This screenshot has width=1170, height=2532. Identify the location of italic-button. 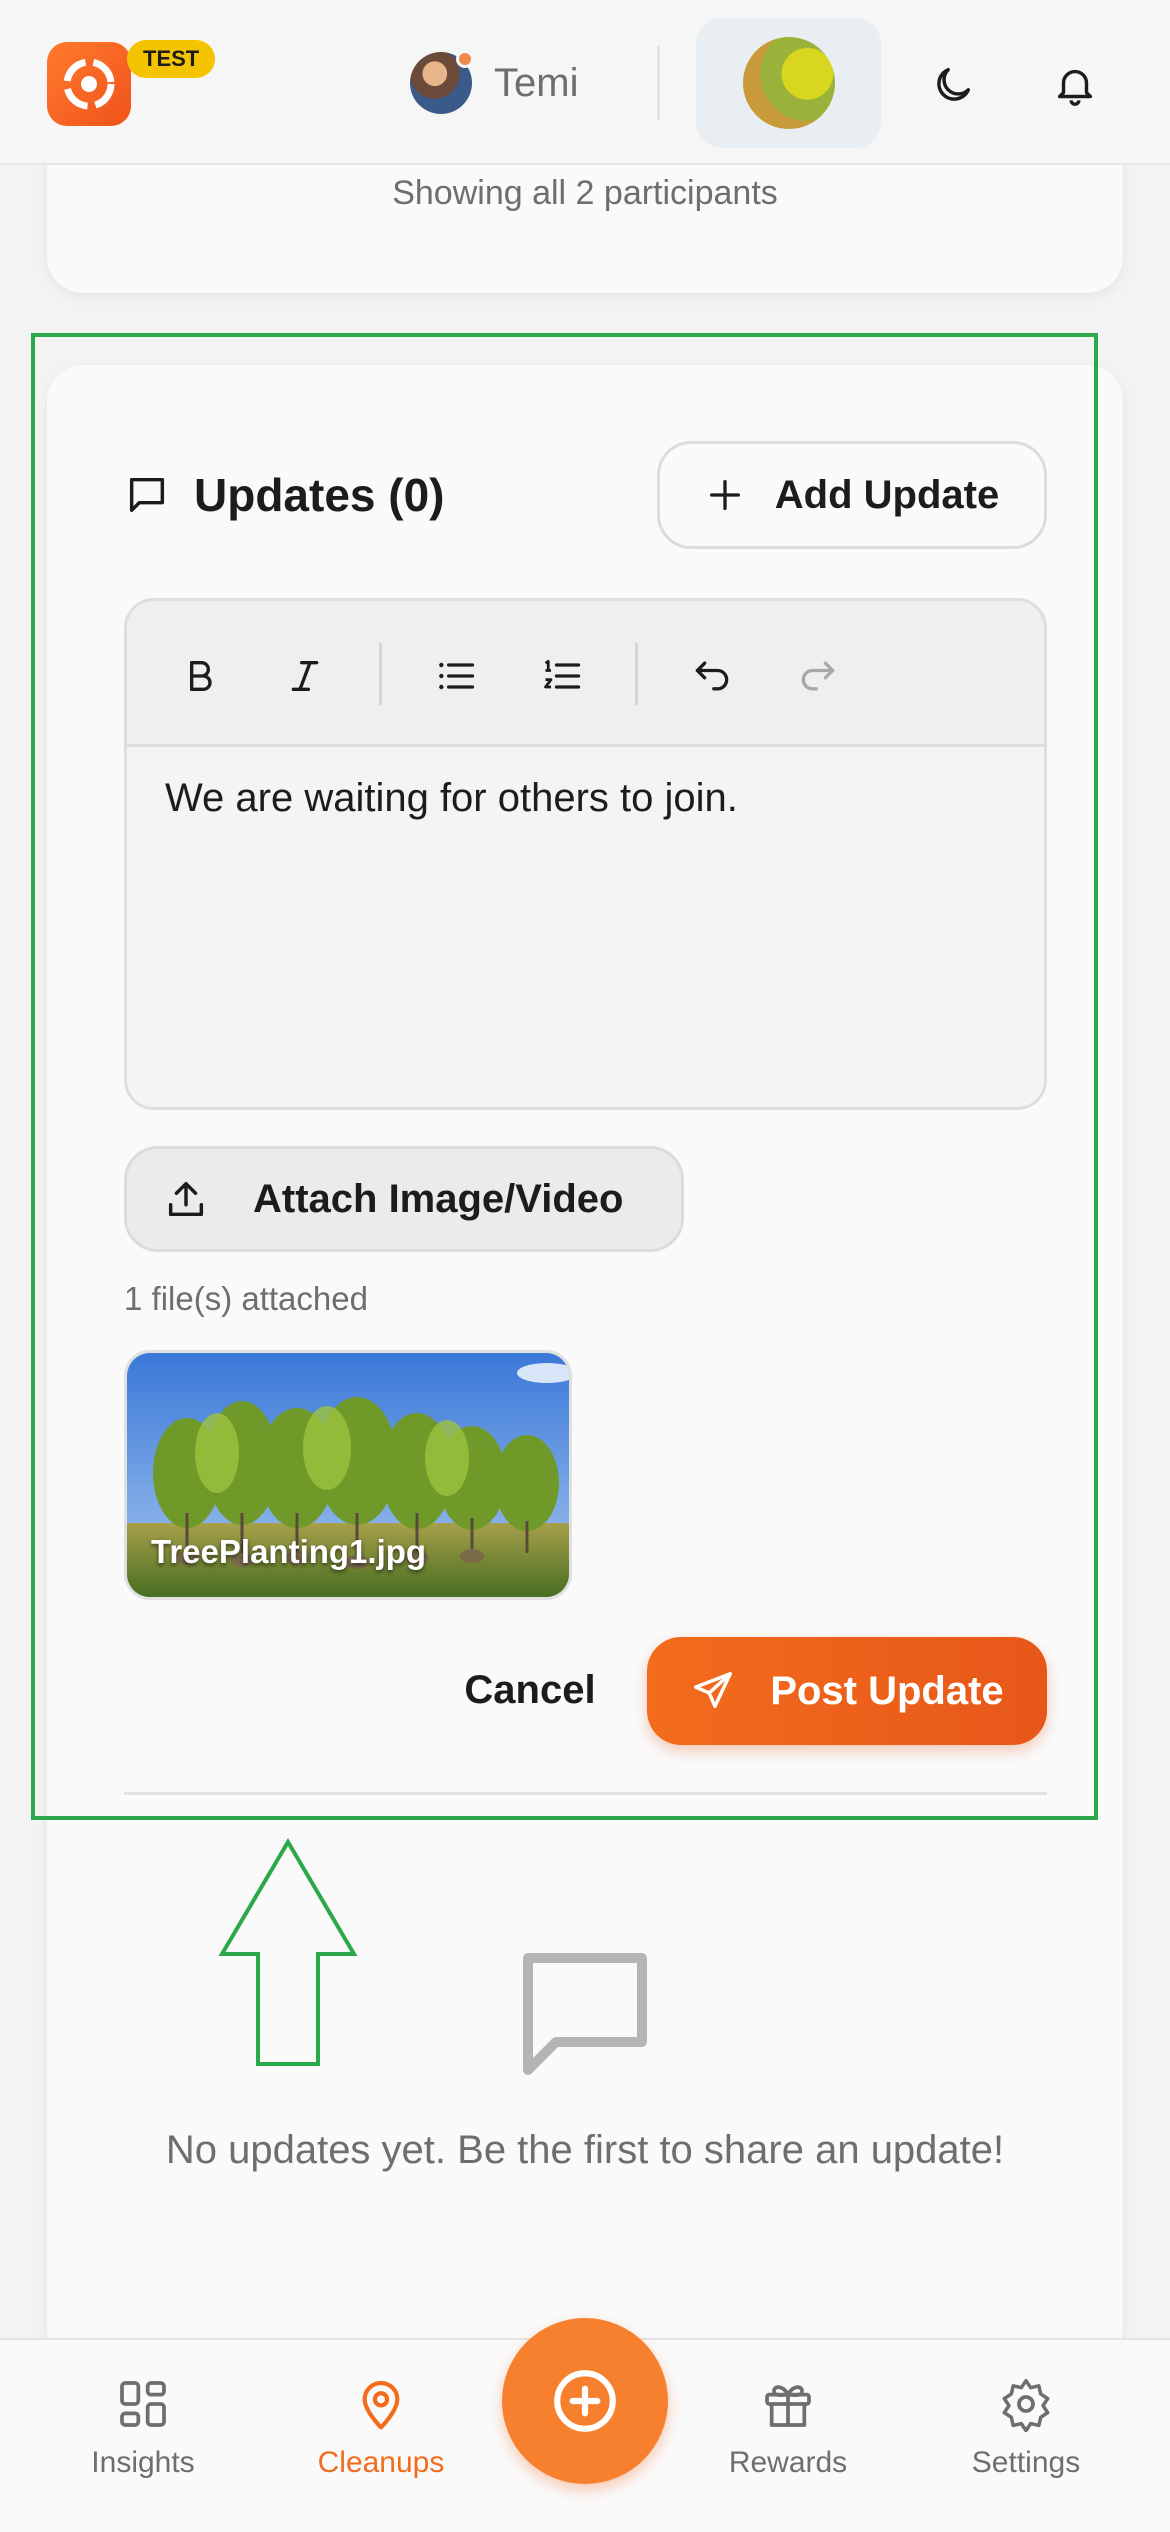
(305, 676).